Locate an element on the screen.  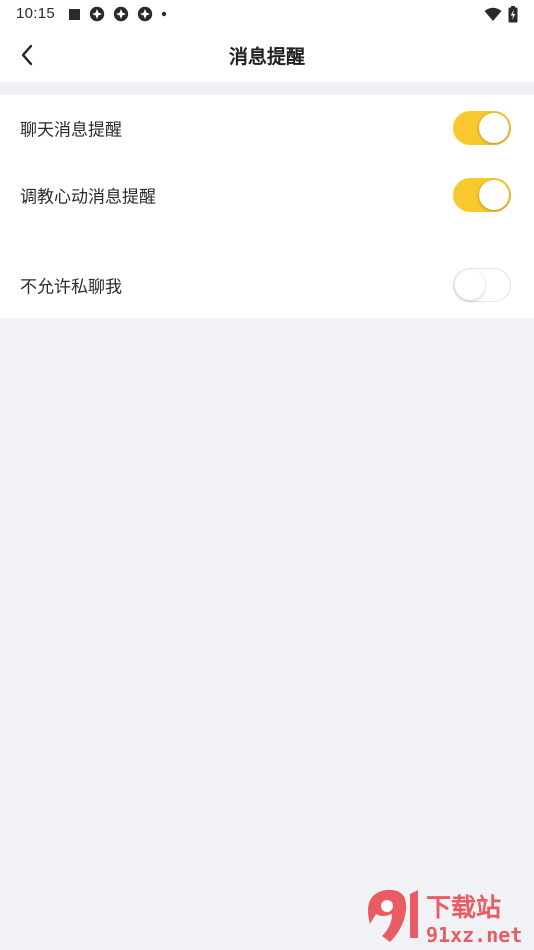
dot-icon is located at coordinates (164, 14).